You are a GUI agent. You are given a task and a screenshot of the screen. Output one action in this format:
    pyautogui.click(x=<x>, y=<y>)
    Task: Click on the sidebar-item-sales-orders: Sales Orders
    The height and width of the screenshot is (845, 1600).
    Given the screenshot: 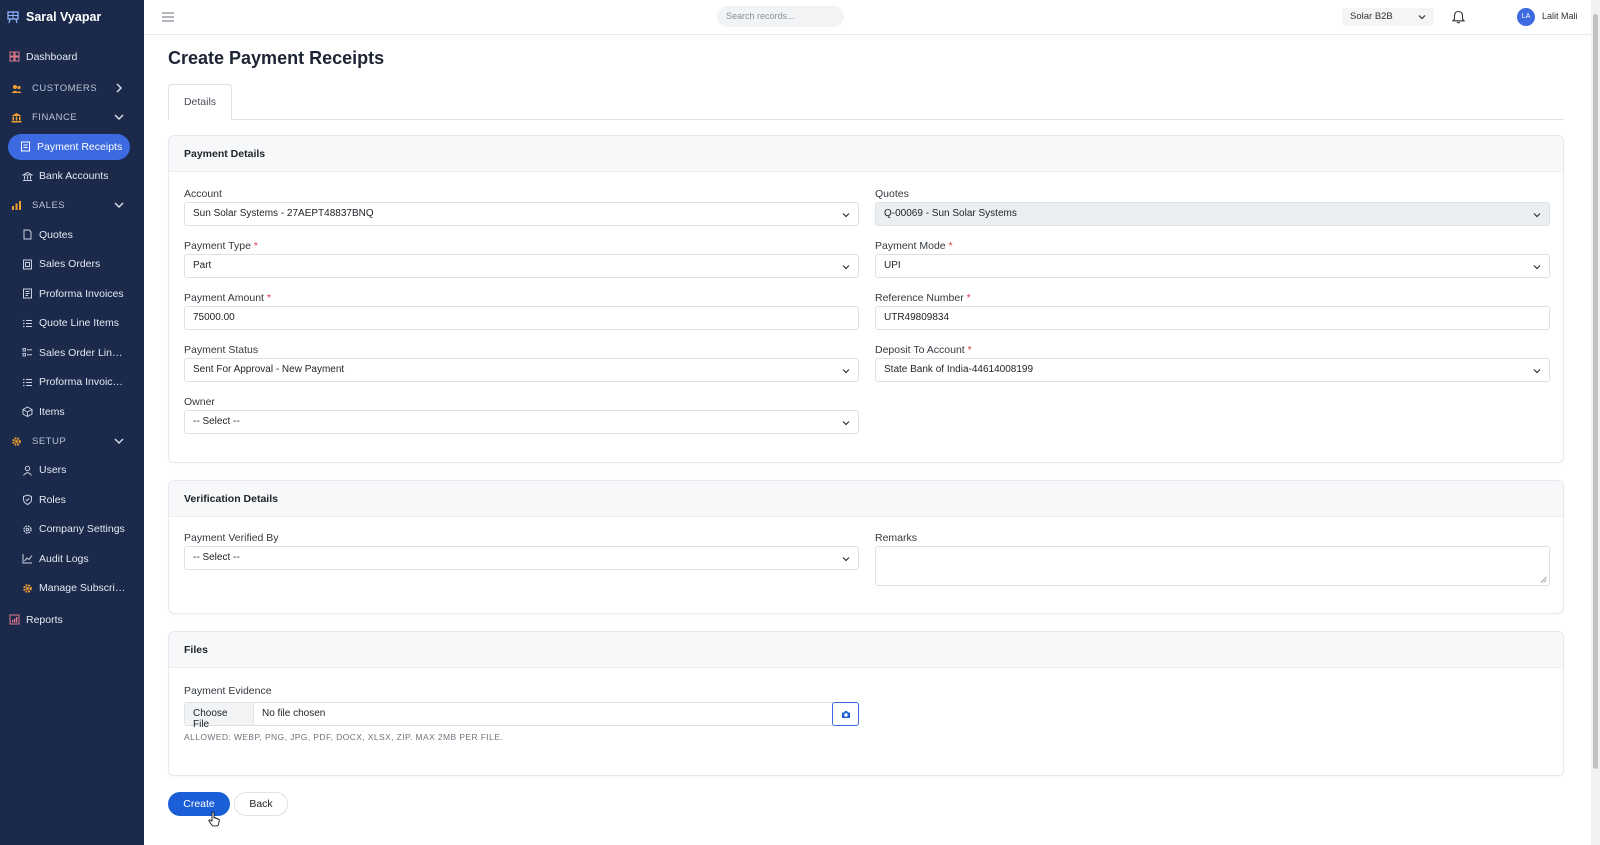 What is the action you would take?
    pyautogui.click(x=72, y=265)
    